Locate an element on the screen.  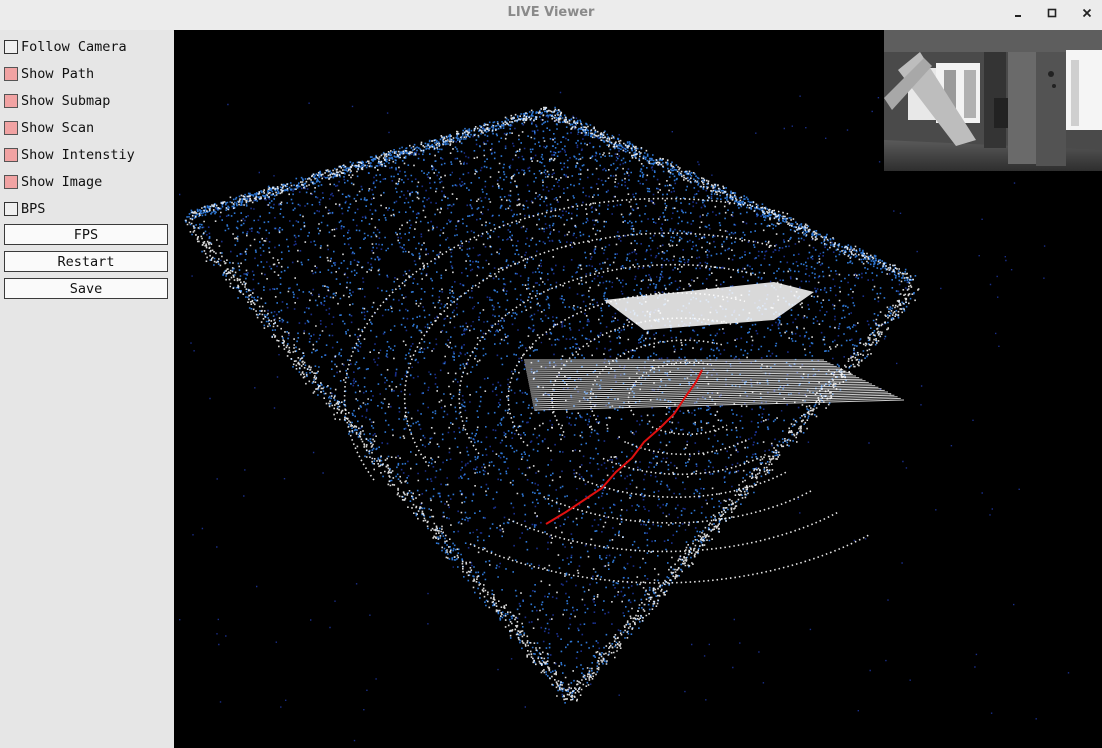
show-path-checkbox: Show Path is located at coordinates (86, 74).